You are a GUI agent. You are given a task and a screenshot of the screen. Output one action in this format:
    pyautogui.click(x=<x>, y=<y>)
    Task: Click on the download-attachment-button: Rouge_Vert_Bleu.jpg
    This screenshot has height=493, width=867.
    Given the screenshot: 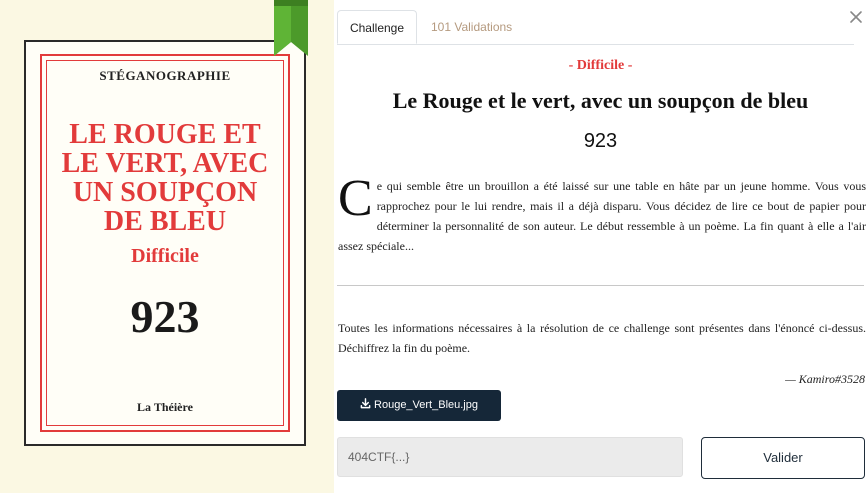 What is the action you would take?
    pyautogui.click(x=419, y=405)
    